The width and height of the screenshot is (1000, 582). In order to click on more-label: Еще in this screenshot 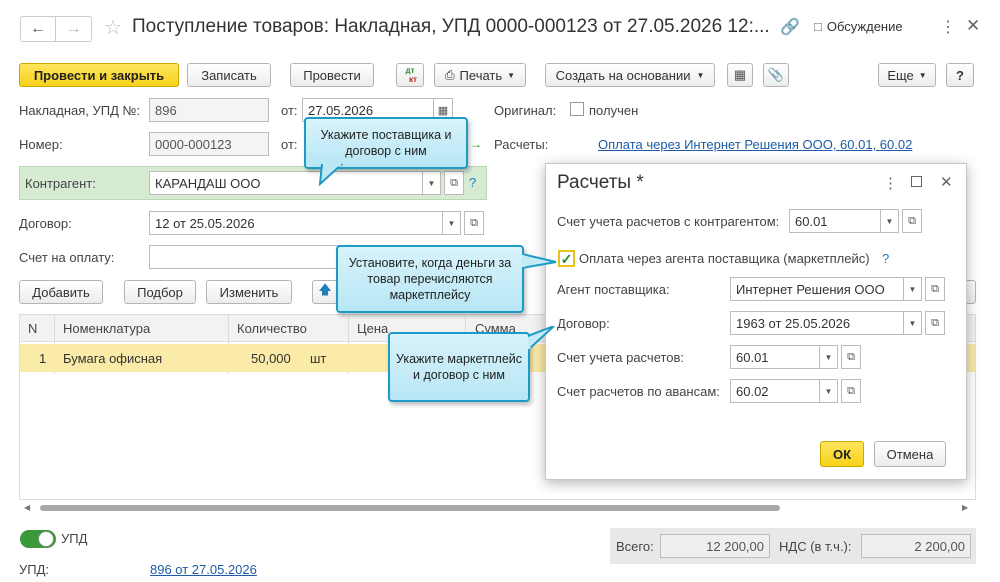, I will do `click(900, 75)`.